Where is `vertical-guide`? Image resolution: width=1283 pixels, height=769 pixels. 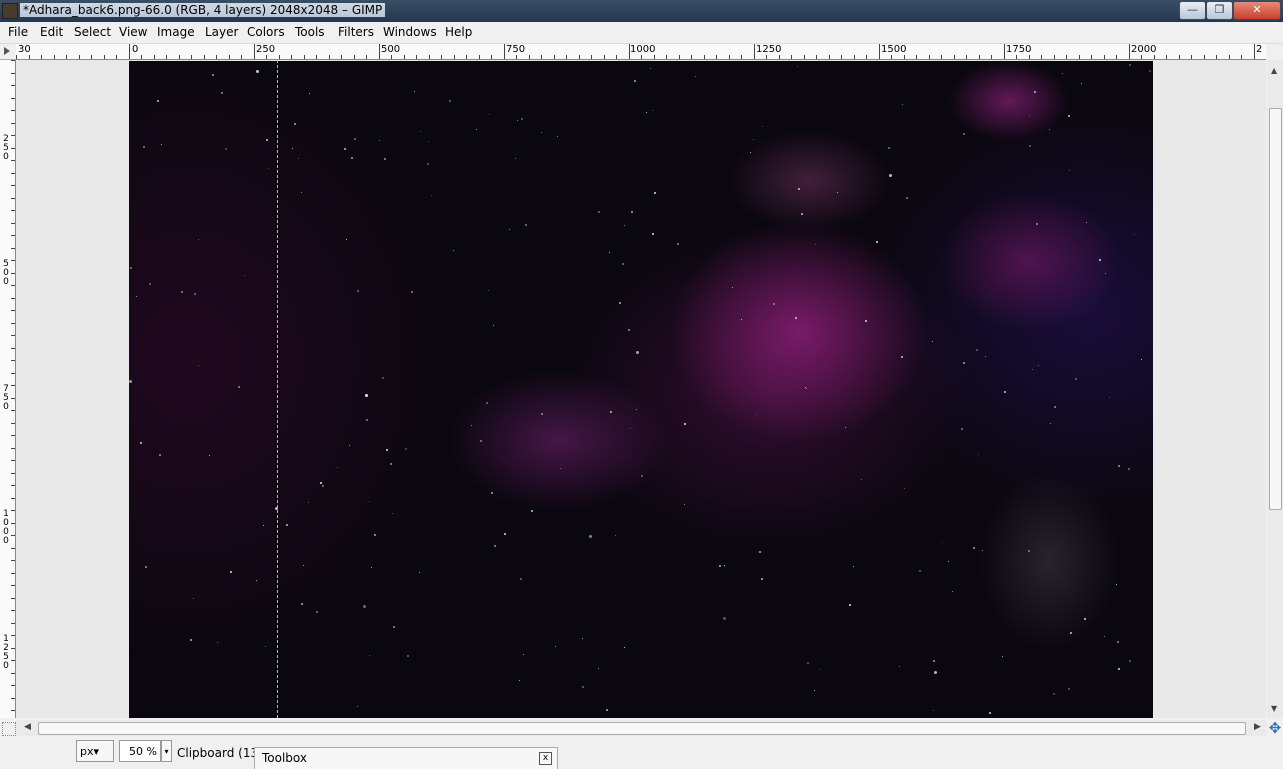 vertical-guide is located at coordinates (277, 389).